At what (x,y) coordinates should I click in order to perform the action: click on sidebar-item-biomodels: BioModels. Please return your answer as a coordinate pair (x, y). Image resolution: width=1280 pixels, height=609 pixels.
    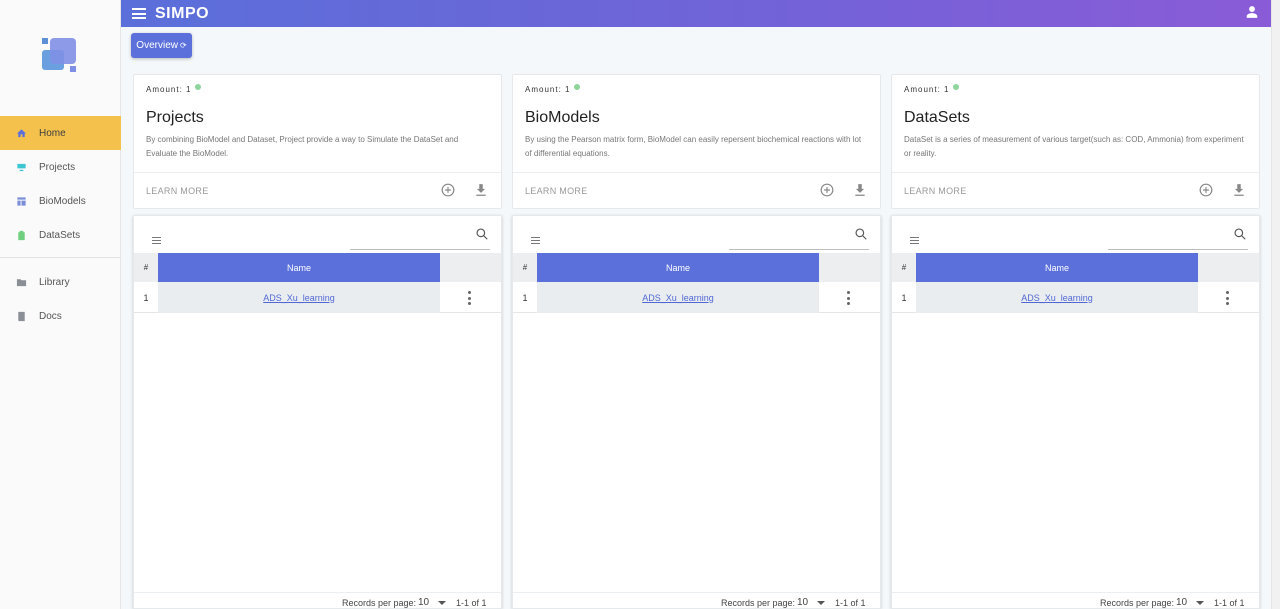
    Looking at the image, I should click on (60, 201).